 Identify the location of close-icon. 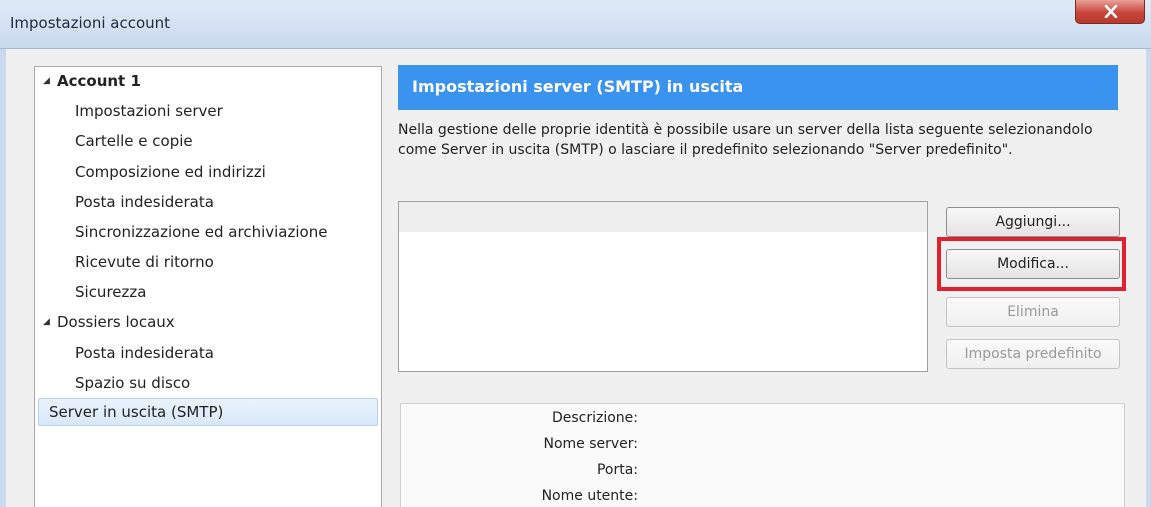
(1111, 11).